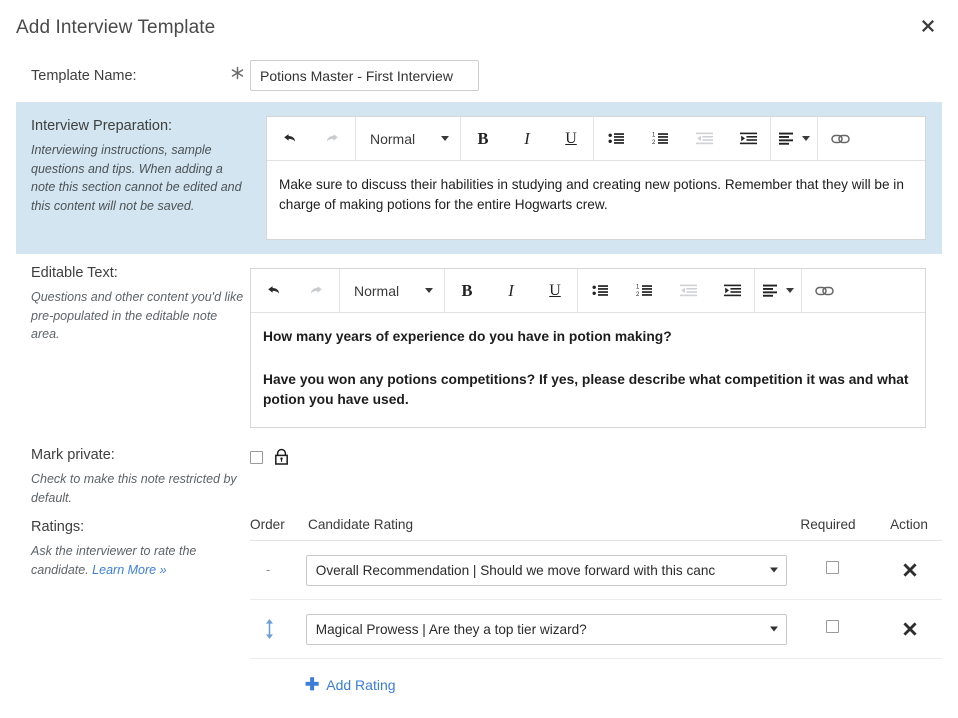  Describe the element at coordinates (333, 138) in the screenshot. I see `redo-icon` at that location.